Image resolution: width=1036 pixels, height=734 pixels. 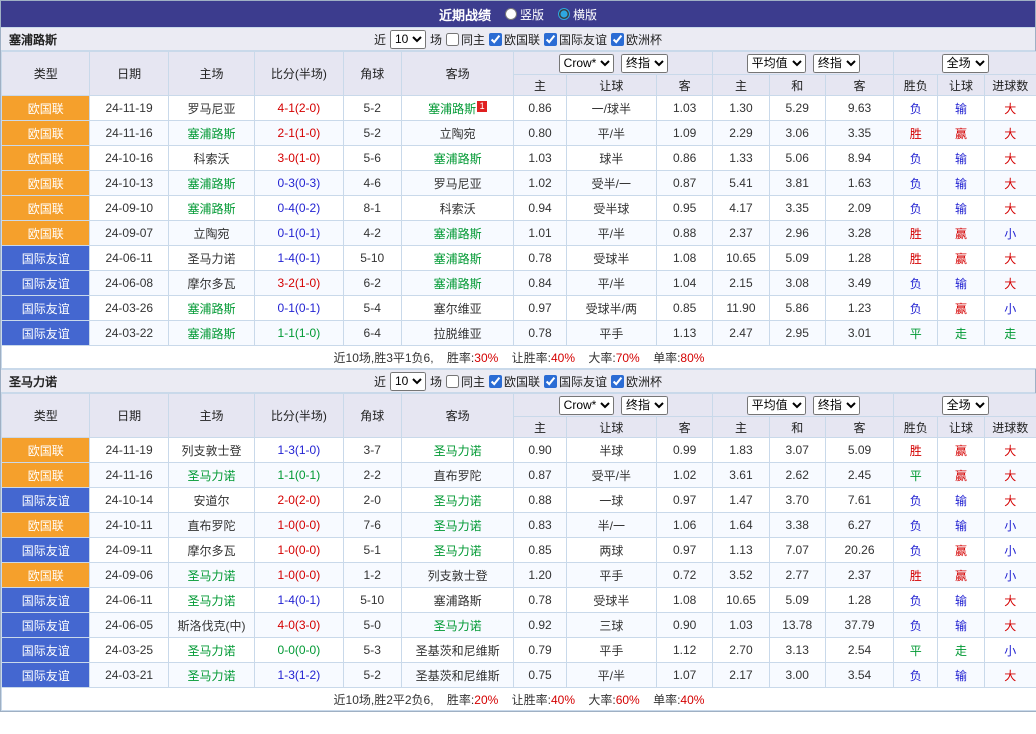 I want to click on friendly-label: 国际友谊, so click(x=583, y=39).